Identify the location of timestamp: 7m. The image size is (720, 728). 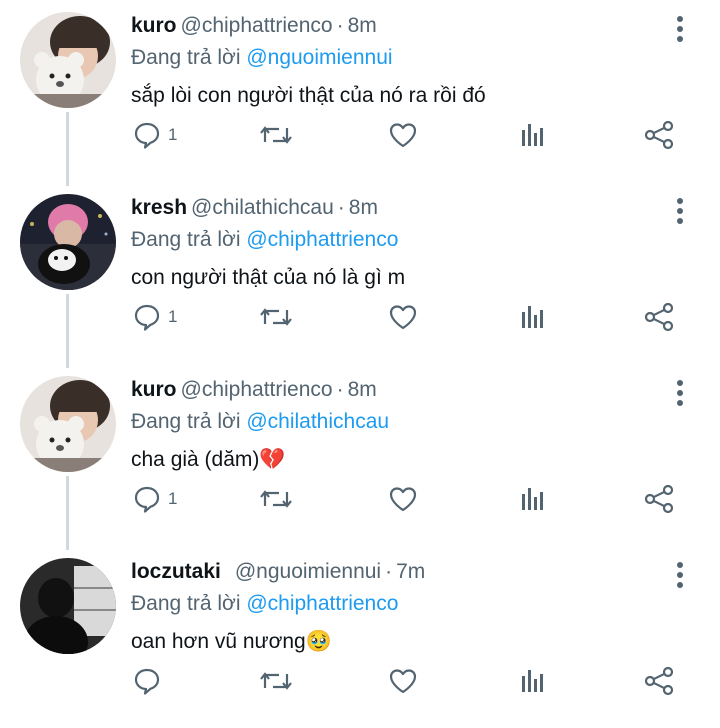
(410, 571).